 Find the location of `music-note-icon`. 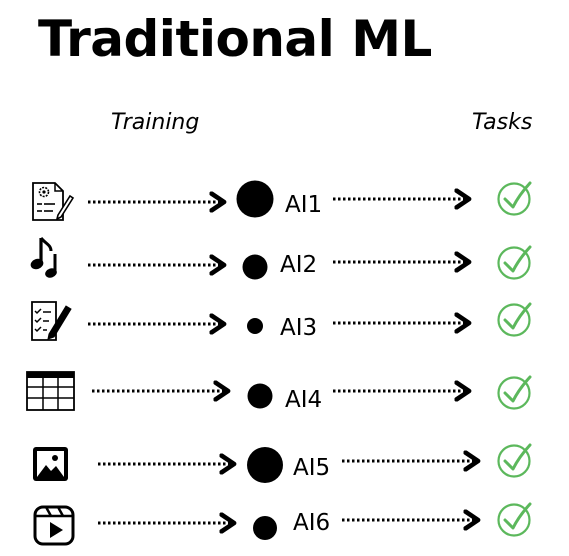

music-note-icon is located at coordinates (43, 257).